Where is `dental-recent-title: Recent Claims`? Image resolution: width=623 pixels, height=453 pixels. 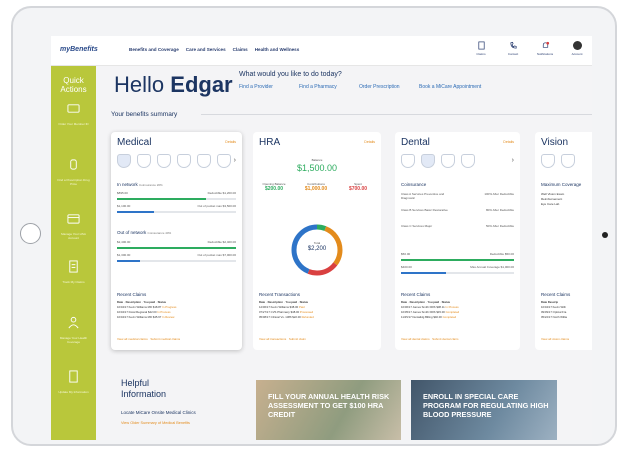
dental-recent-title: Recent Claims is located at coordinates (416, 294).